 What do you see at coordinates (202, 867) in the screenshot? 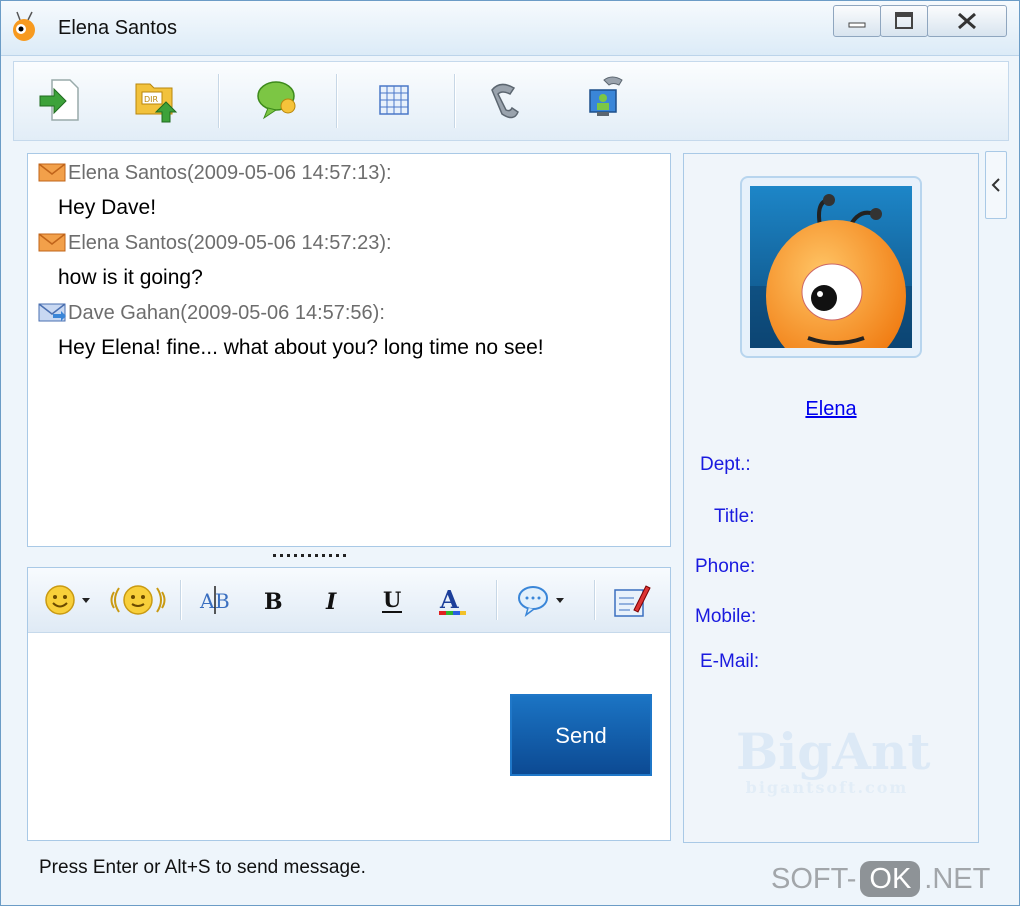
I see `send-hint: Press Enter or Alt+S to send message.` at bounding box center [202, 867].